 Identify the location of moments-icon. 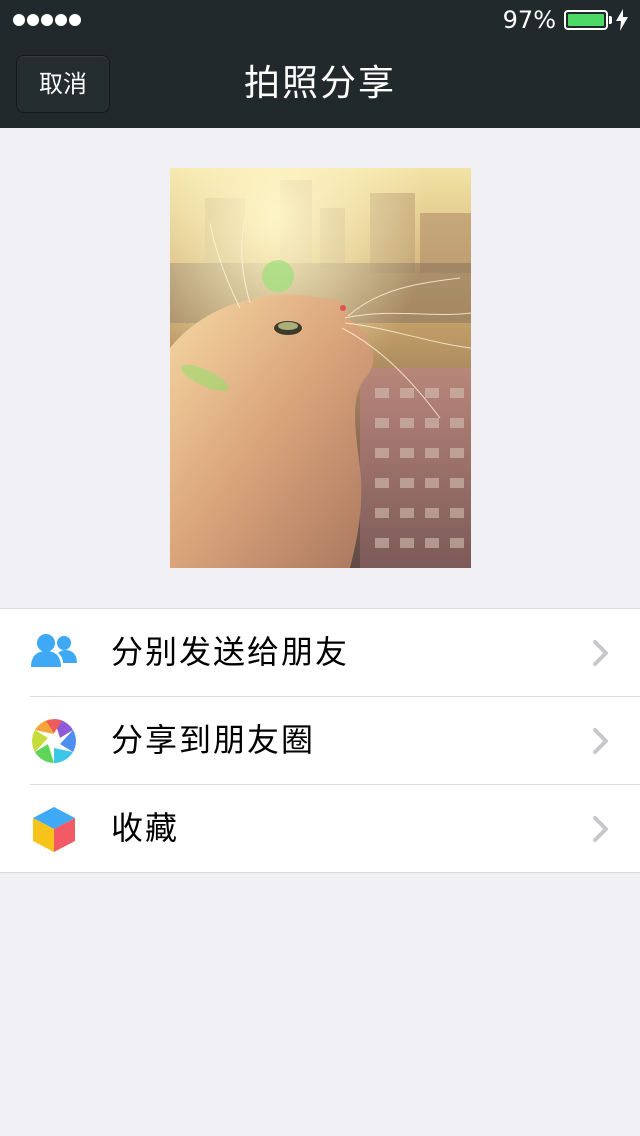
(54, 741).